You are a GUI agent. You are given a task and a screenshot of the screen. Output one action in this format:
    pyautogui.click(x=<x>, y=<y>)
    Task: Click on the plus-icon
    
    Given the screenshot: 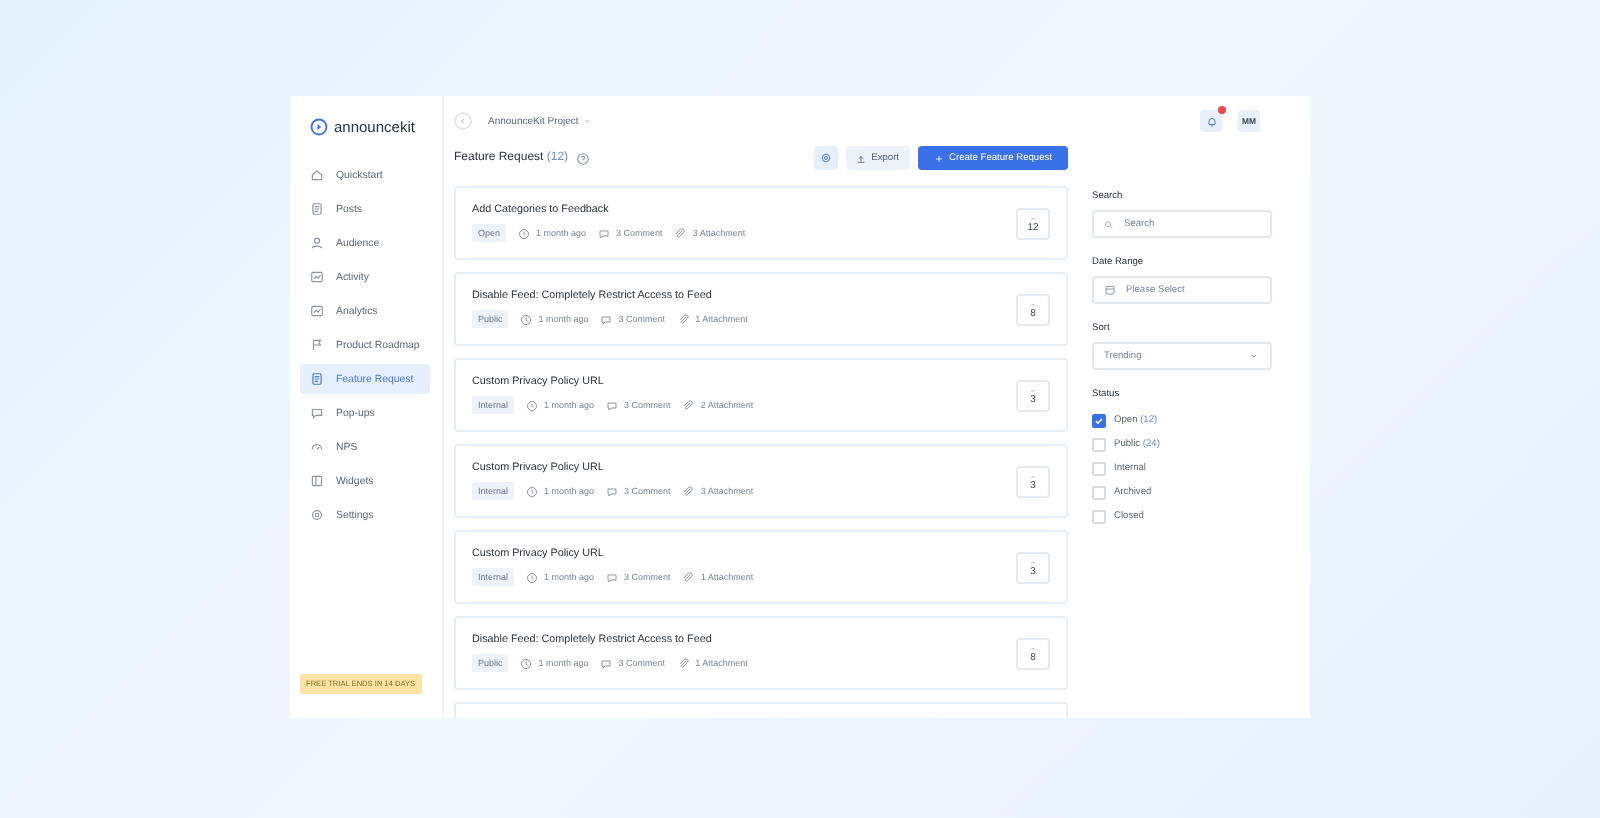 What is the action you would take?
    pyautogui.click(x=938, y=158)
    